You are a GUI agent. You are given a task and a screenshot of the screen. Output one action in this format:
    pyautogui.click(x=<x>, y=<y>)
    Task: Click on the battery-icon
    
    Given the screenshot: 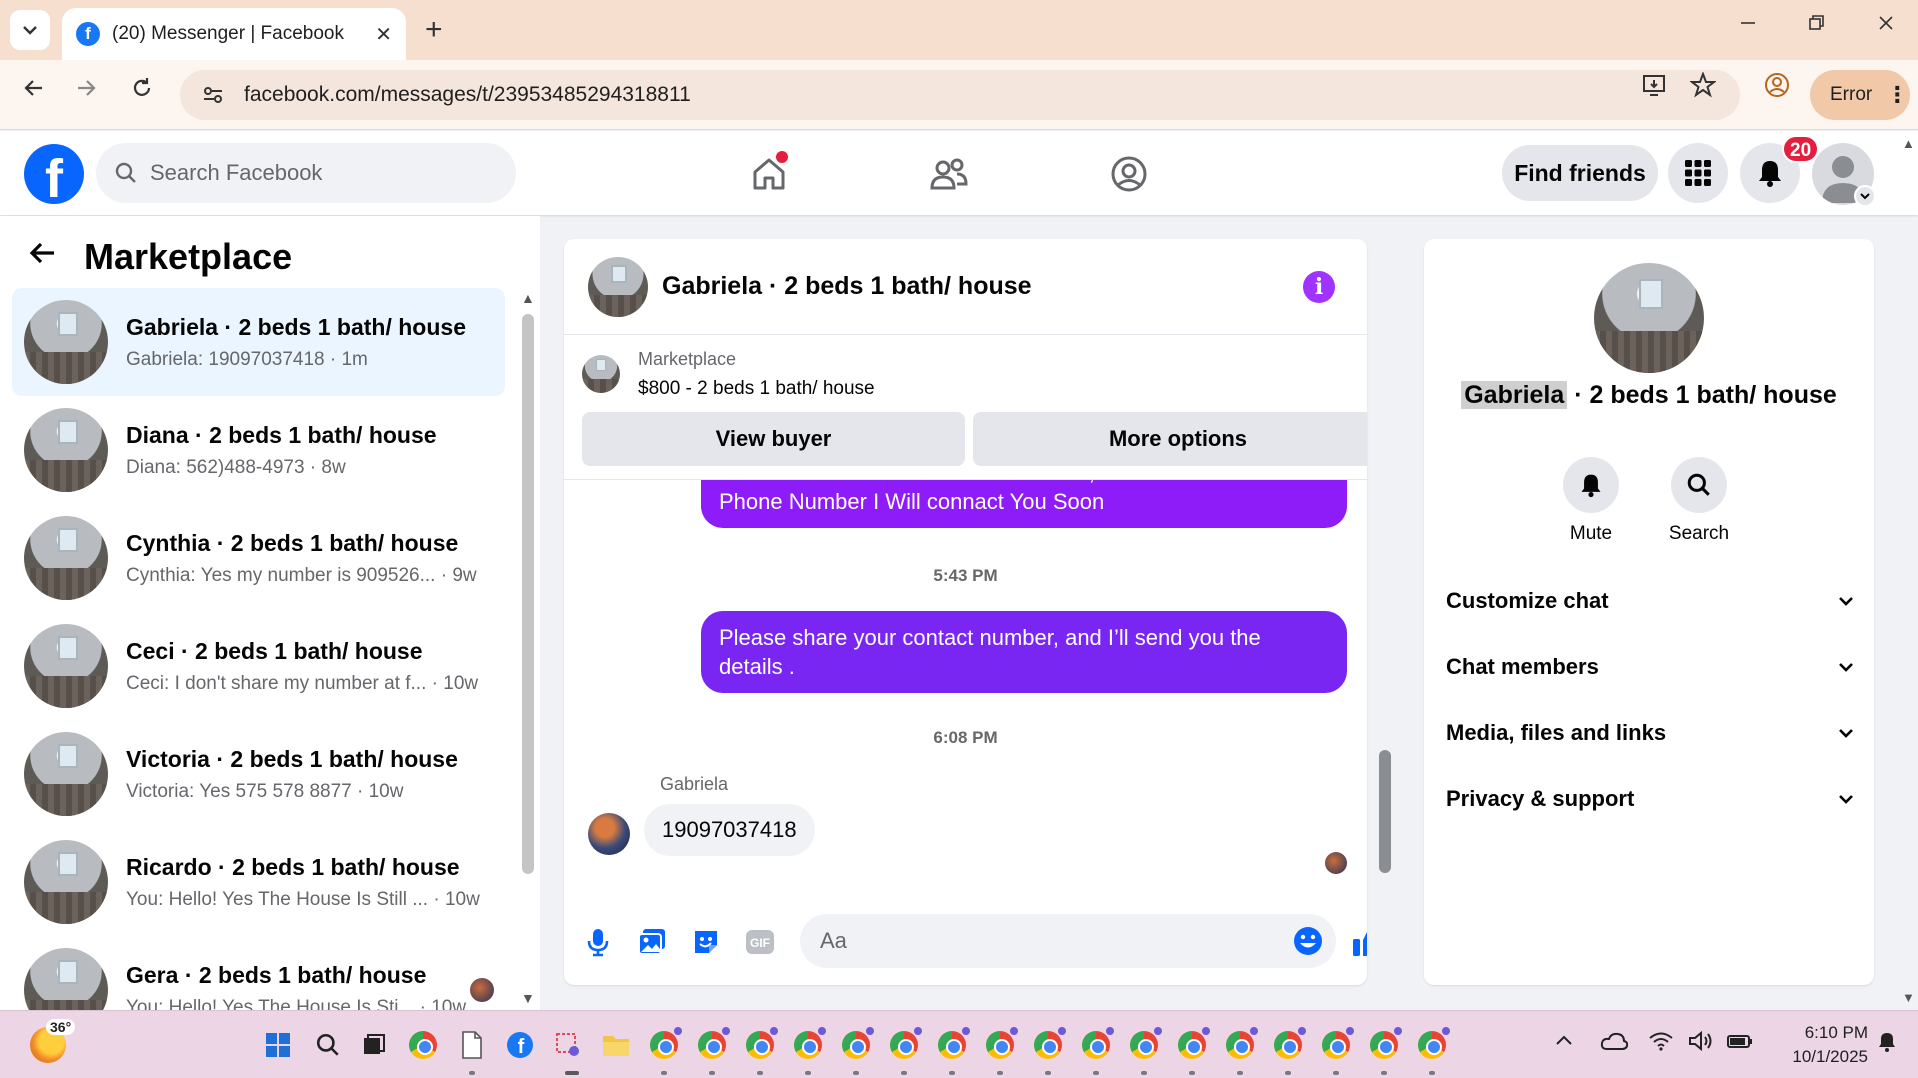 What is the action you would take?
    pyautogui.click(x=1740, y=1044)
    